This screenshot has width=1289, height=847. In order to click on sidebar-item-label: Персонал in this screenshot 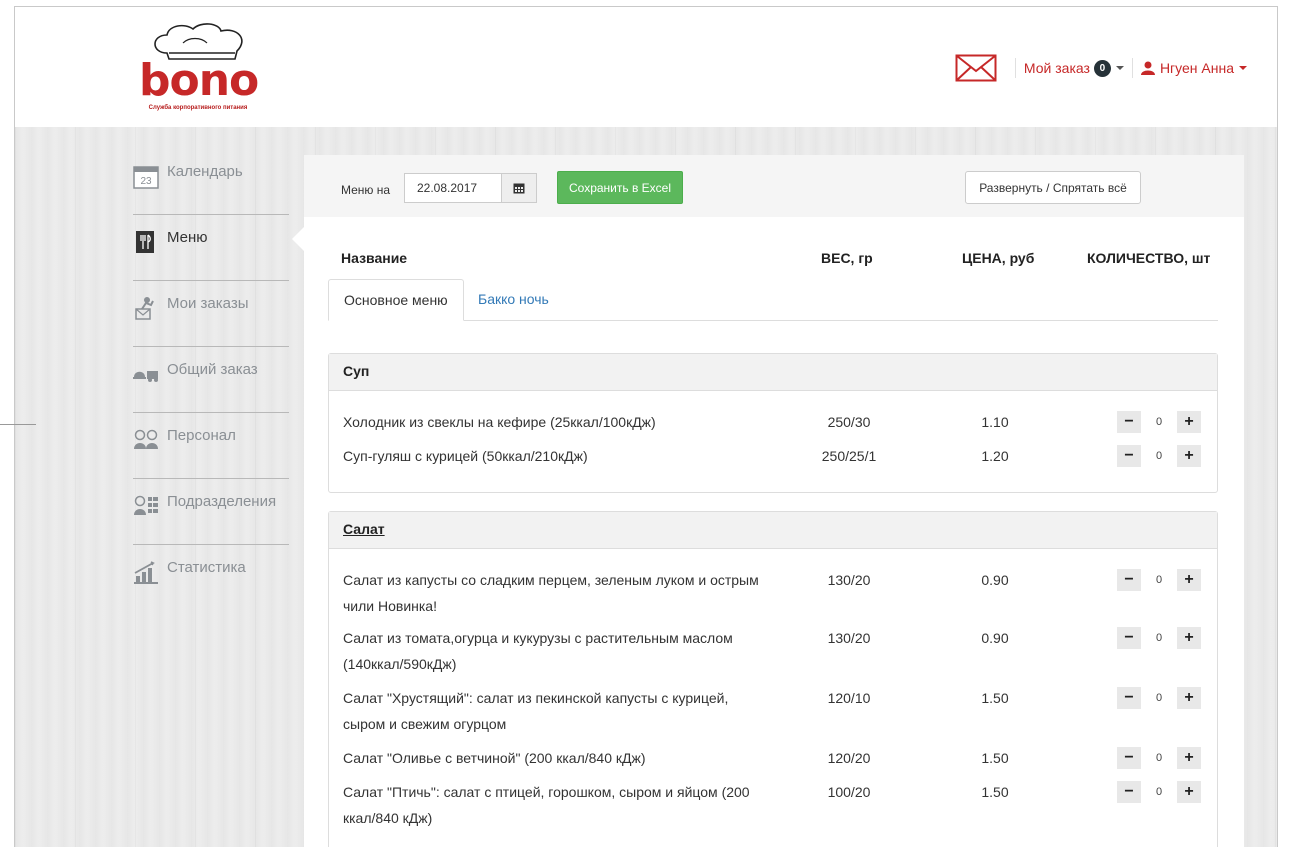, I will do `click(201, 435)`.